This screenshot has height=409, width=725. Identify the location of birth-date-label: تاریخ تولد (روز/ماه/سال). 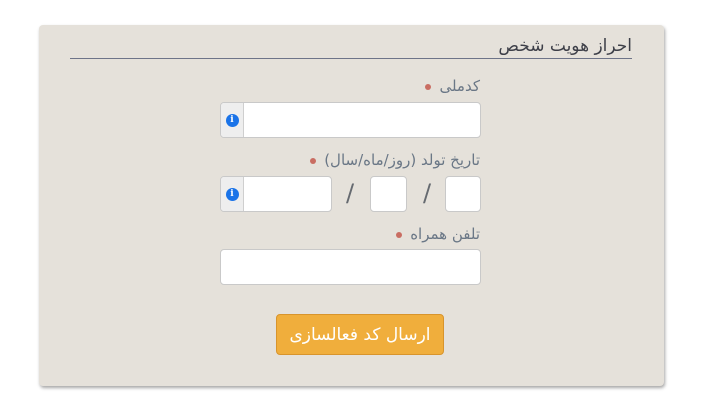
(402, 160).